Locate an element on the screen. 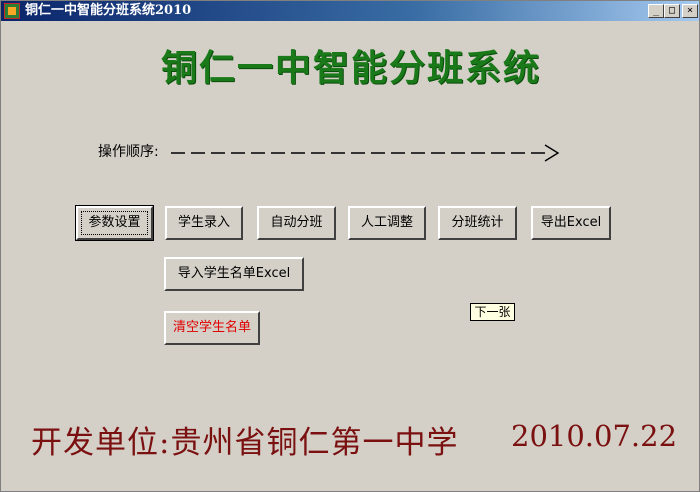 Image resolution: width=700 pixels, height=492 pixels. window-title: 铜仁一中智能分班系统2010 is located at coordinates (108, 10).